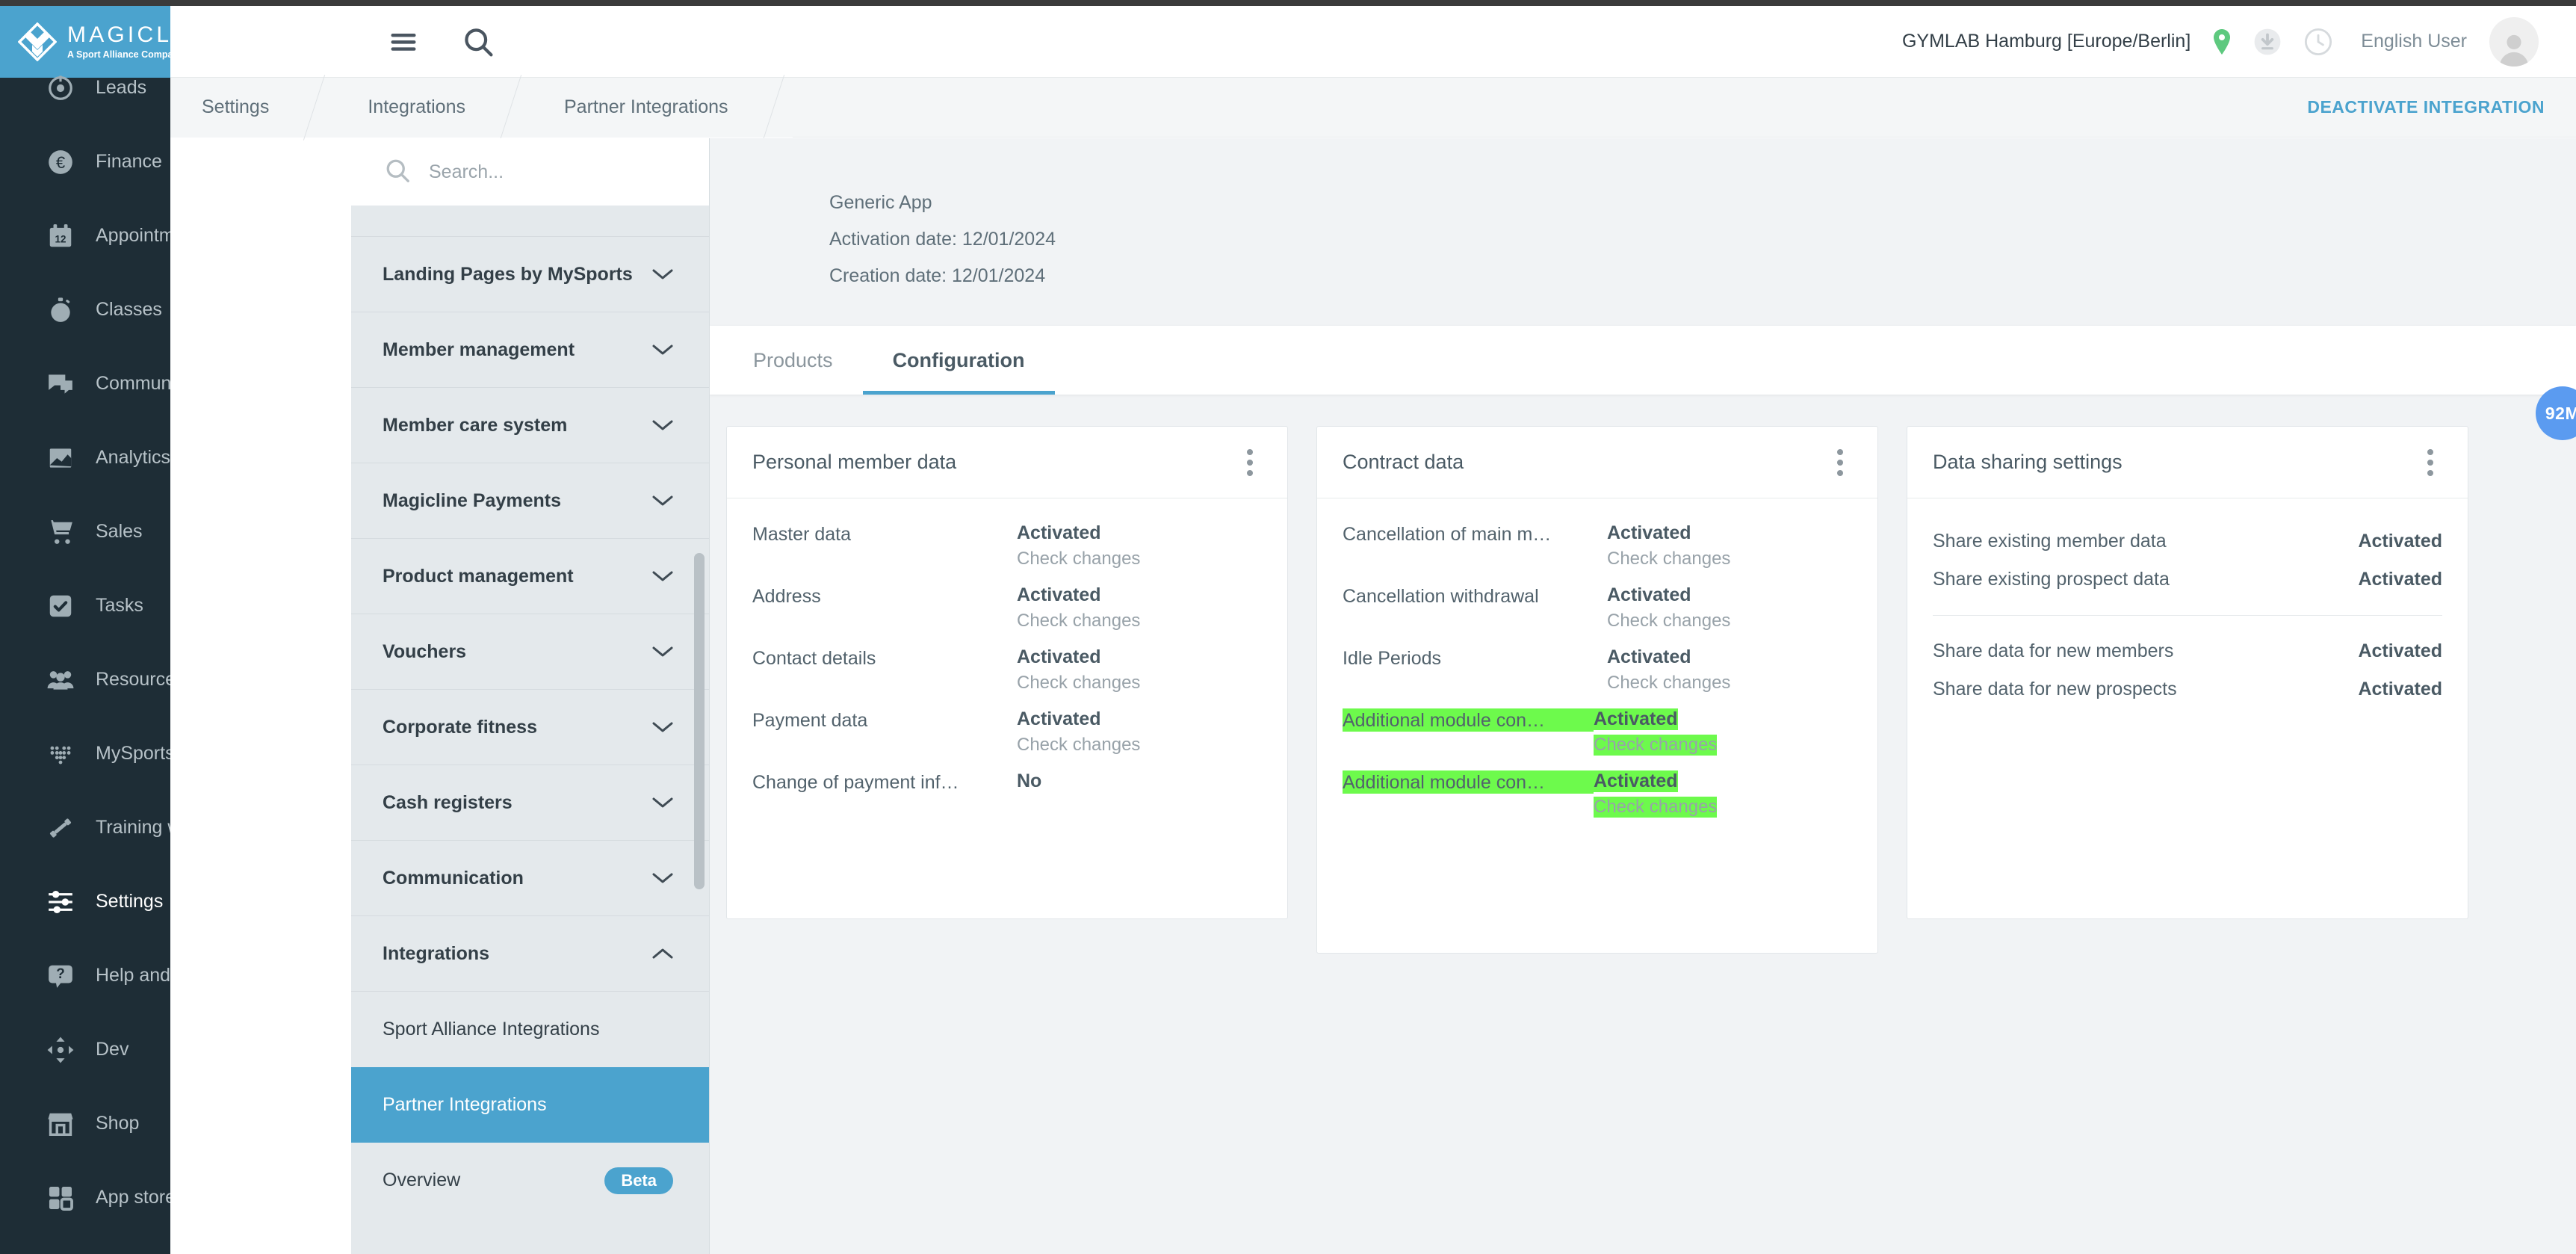 Image resolution: width=2576 pixels, height=1254 pixels. What do you see at coordinates (1007, 545) in the screenshot?
I see `table-row: Master data Activated Check changes` at bounding box center [1007, 545].